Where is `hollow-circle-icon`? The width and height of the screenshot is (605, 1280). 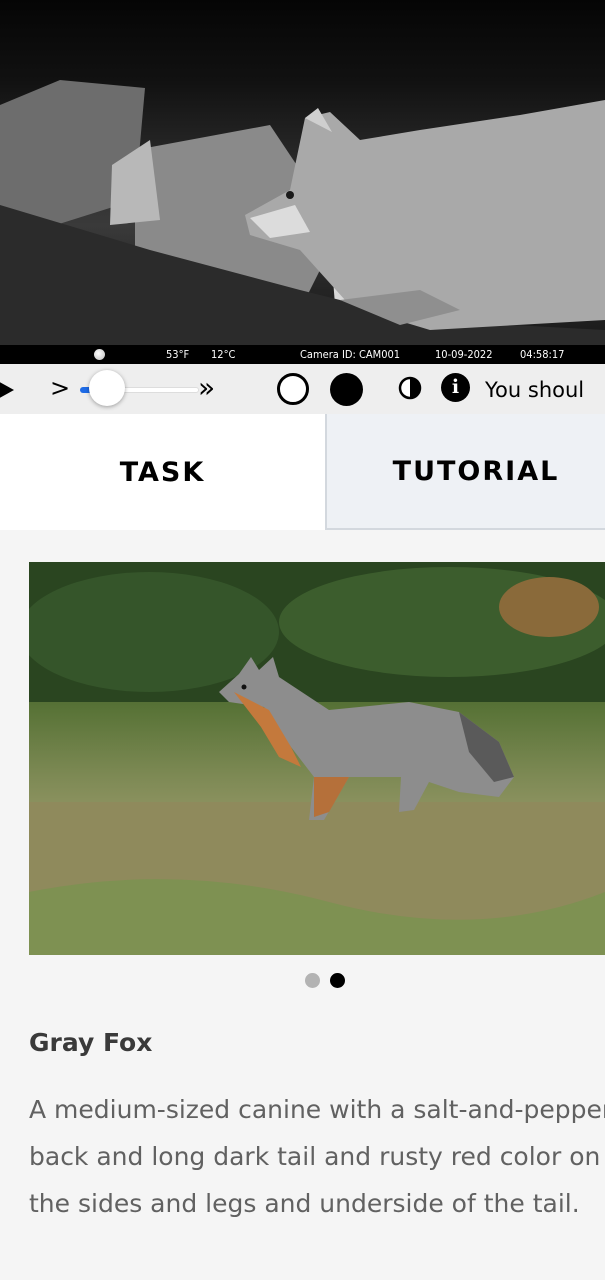 hollow-circle-icon is located at coordinates (293, 389).